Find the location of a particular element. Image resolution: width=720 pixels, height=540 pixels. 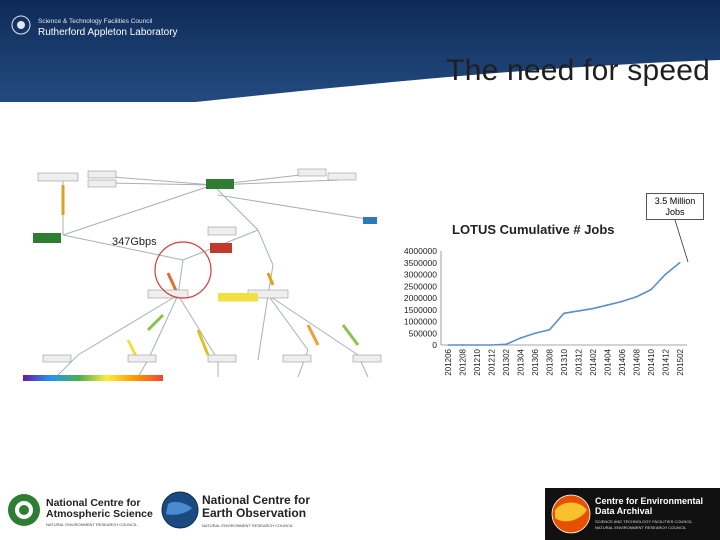

callout-line2: Jobs is located at coordinates (675, 212).